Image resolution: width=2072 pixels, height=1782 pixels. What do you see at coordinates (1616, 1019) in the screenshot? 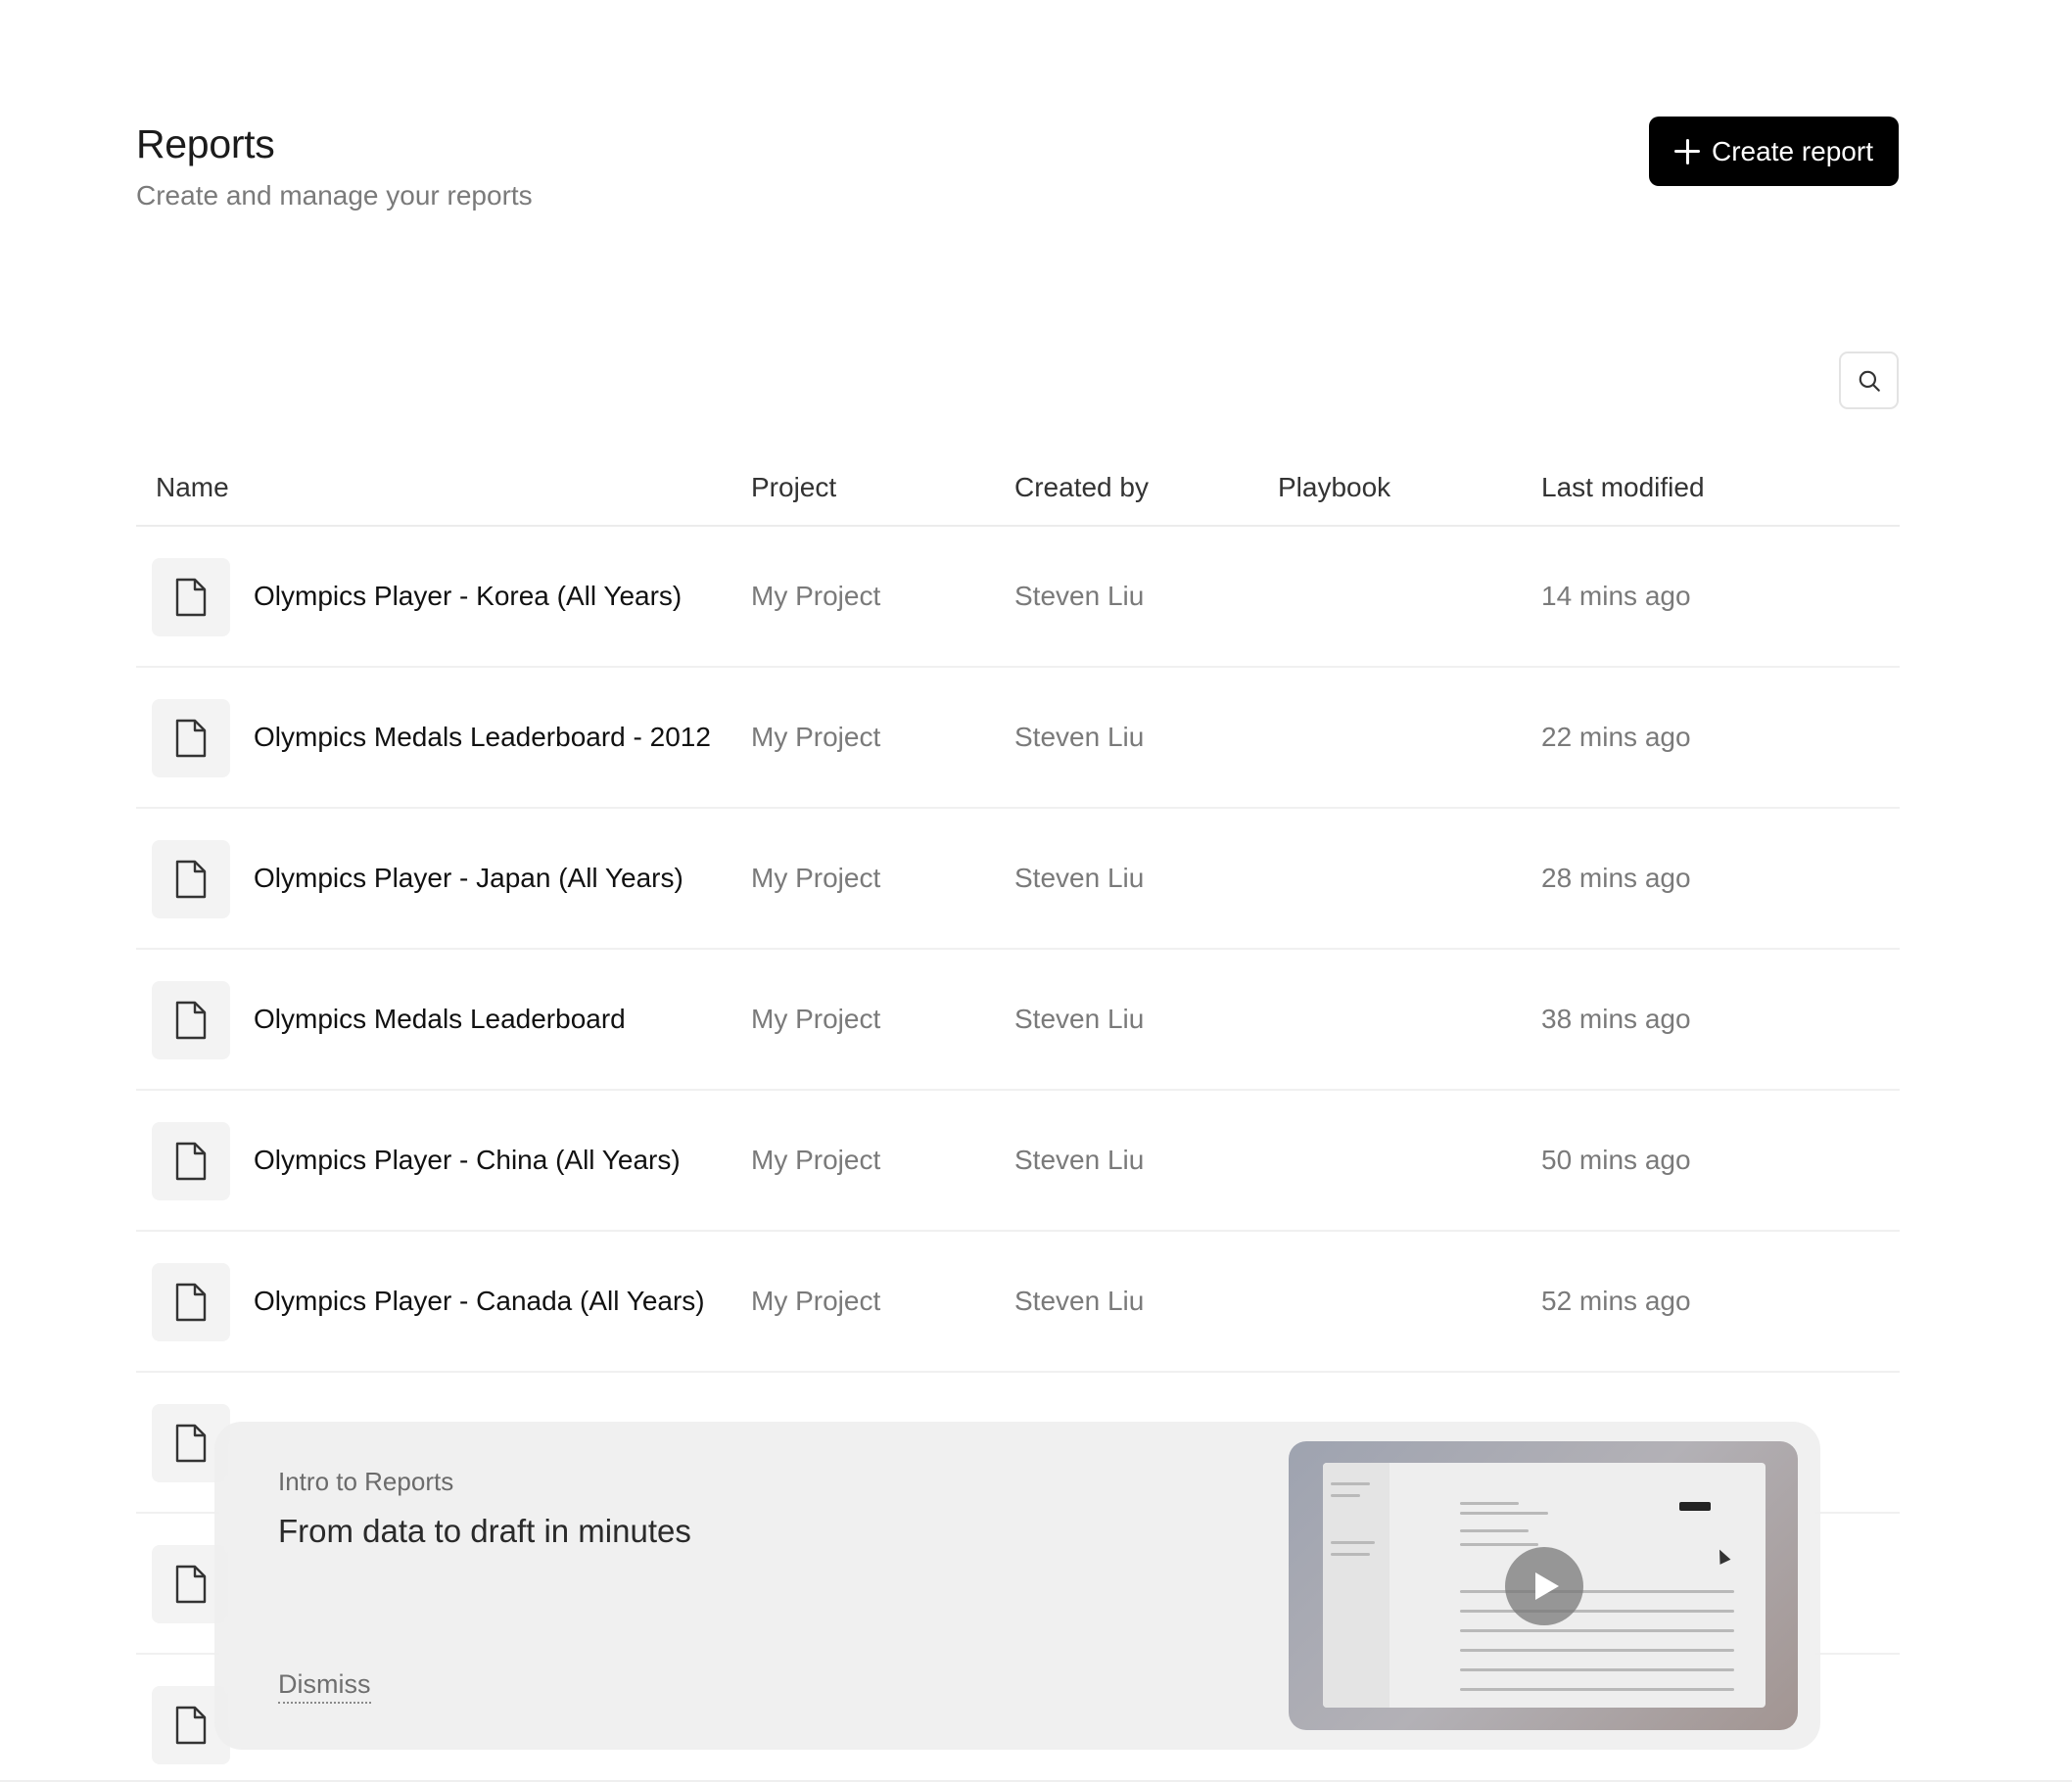
I see `report-last-modified: 38 mins ago` at bounding box center [1616, 1019].